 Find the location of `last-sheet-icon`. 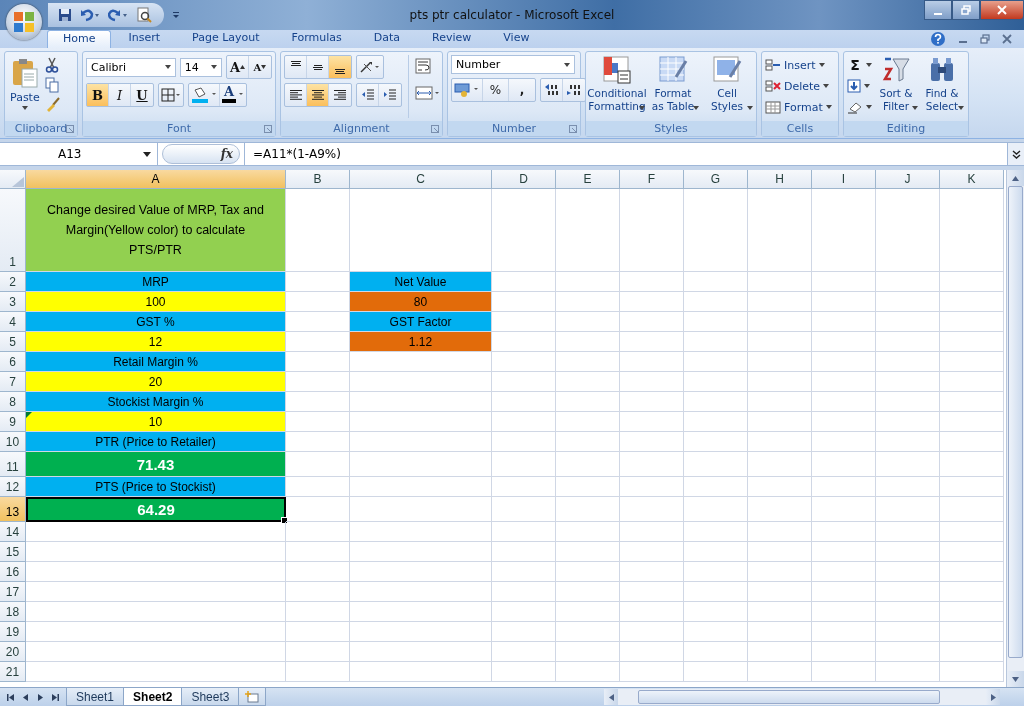

last-sheet-icon is located at coordinates (55, 697).